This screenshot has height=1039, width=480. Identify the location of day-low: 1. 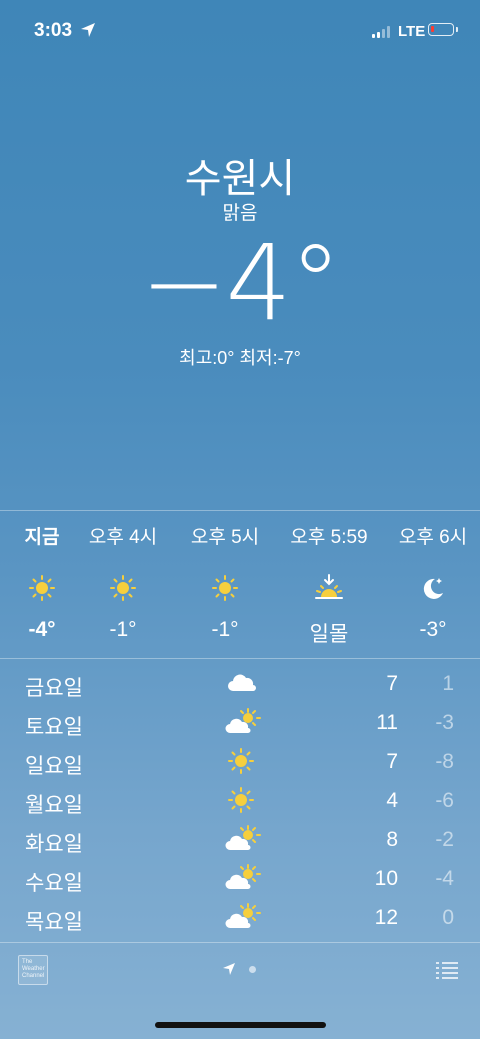
(448, 683).